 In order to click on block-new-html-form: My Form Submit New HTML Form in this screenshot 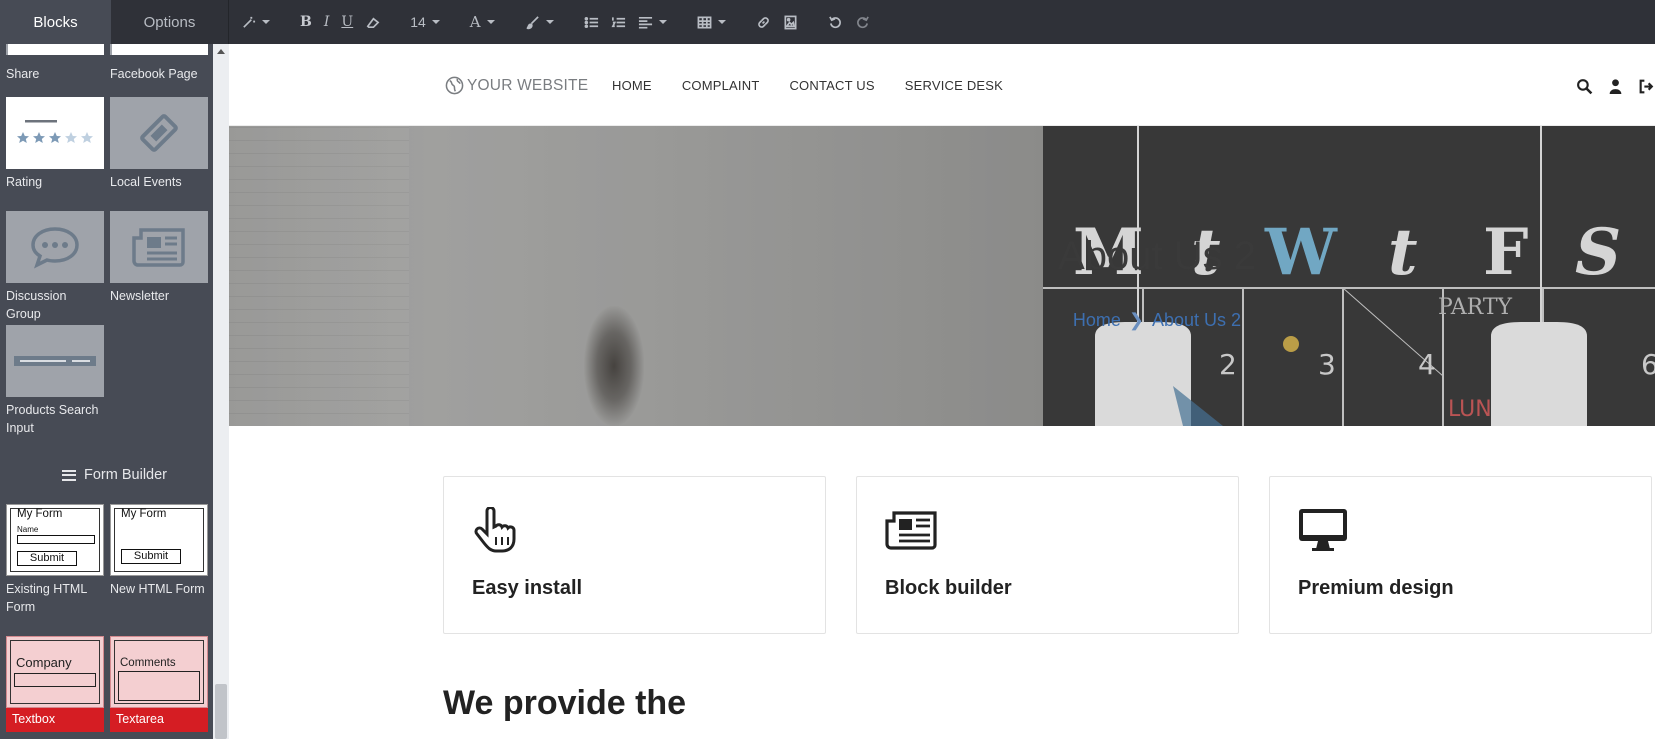, I will do `click(159, 551)`.